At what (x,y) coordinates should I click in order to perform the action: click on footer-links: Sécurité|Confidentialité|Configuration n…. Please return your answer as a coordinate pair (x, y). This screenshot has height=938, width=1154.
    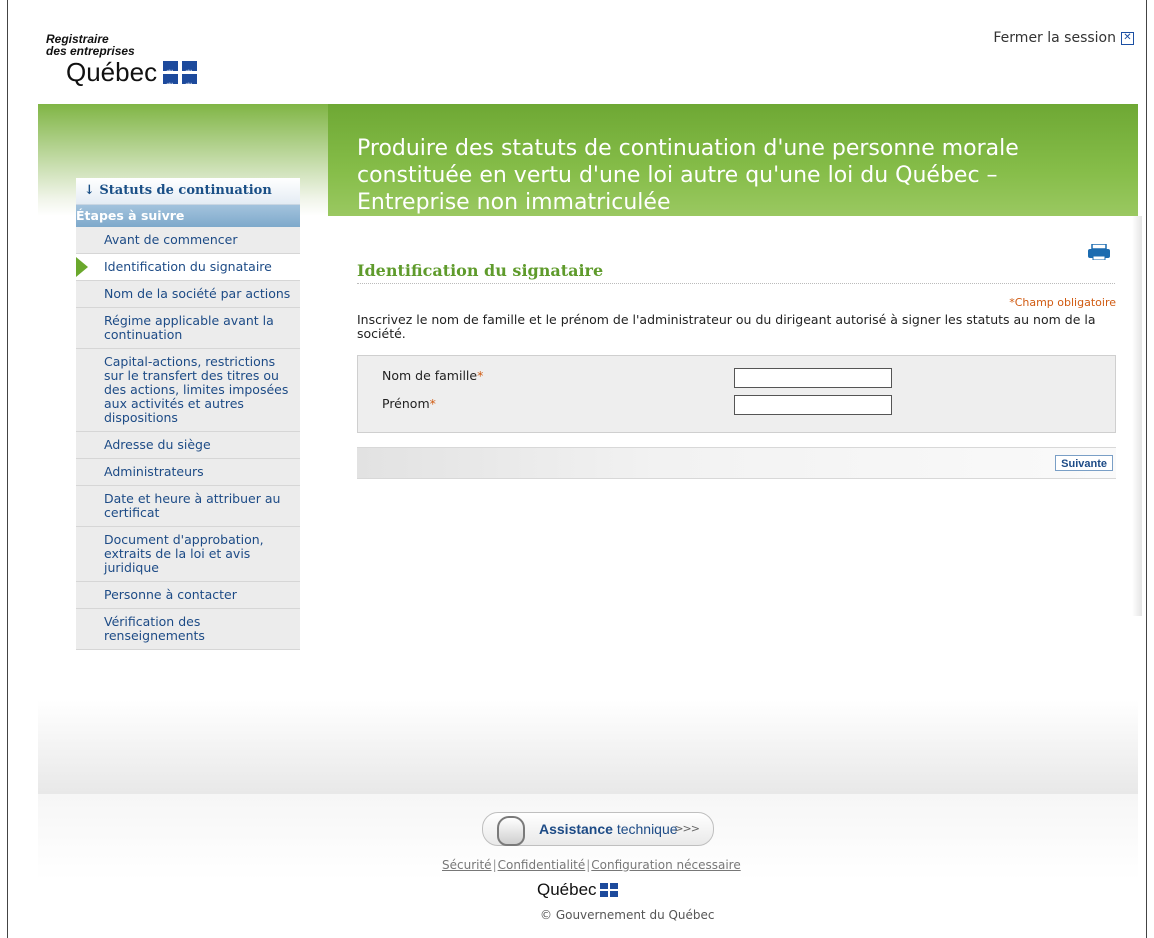
    Looking at the image, I should click on (591, 865).